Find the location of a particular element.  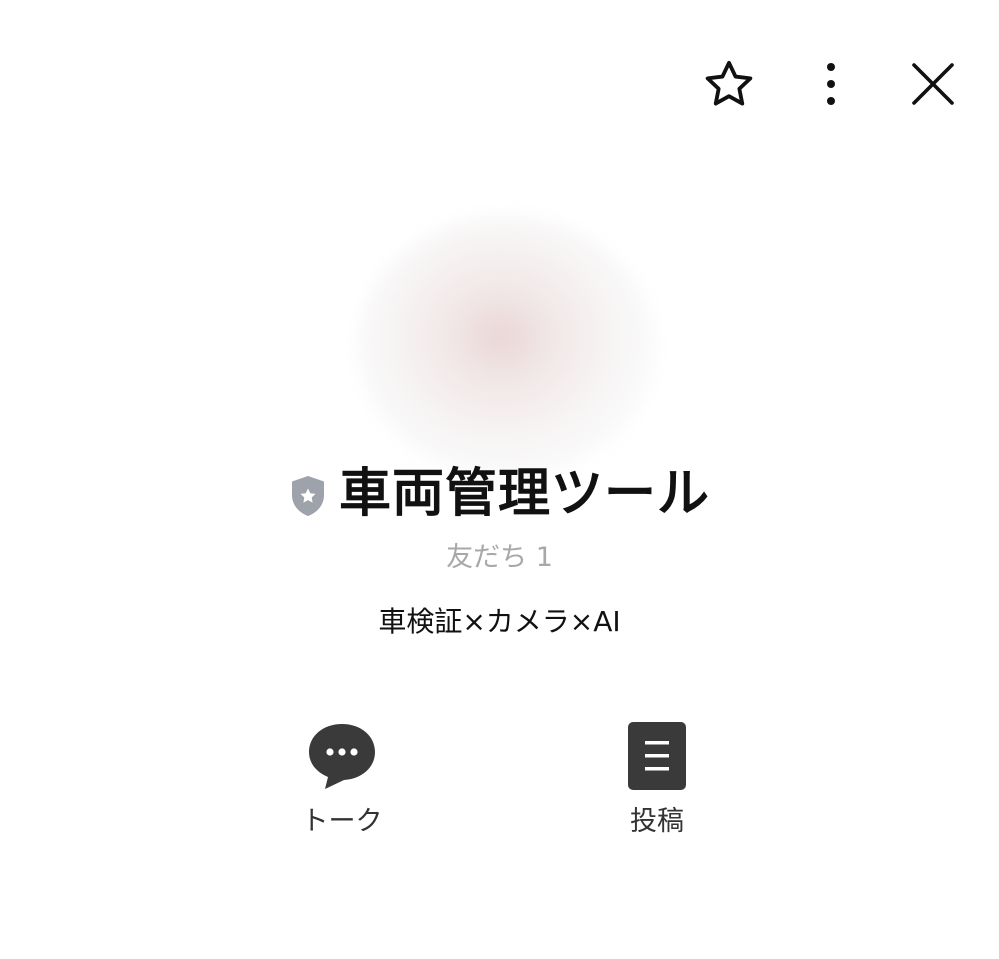

talk-icon-wrap is located at coordinates (342, 756).